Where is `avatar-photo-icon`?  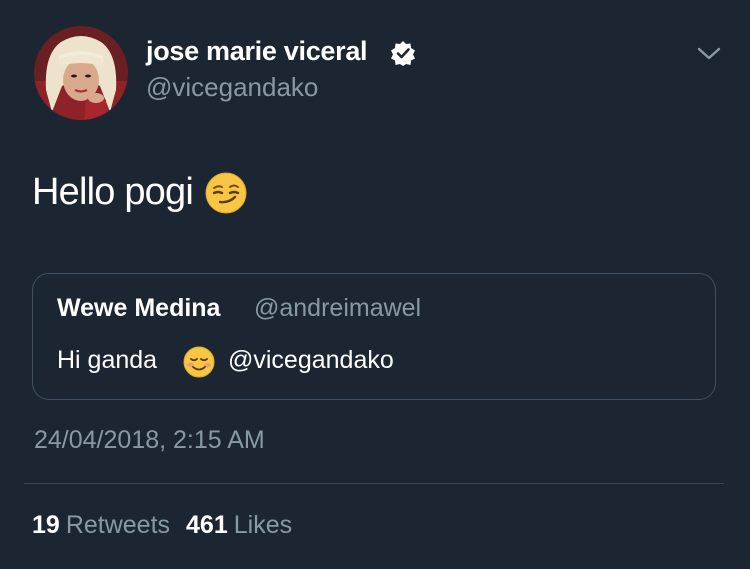 avatar-photo-icon is located at coordinates (81, 73).